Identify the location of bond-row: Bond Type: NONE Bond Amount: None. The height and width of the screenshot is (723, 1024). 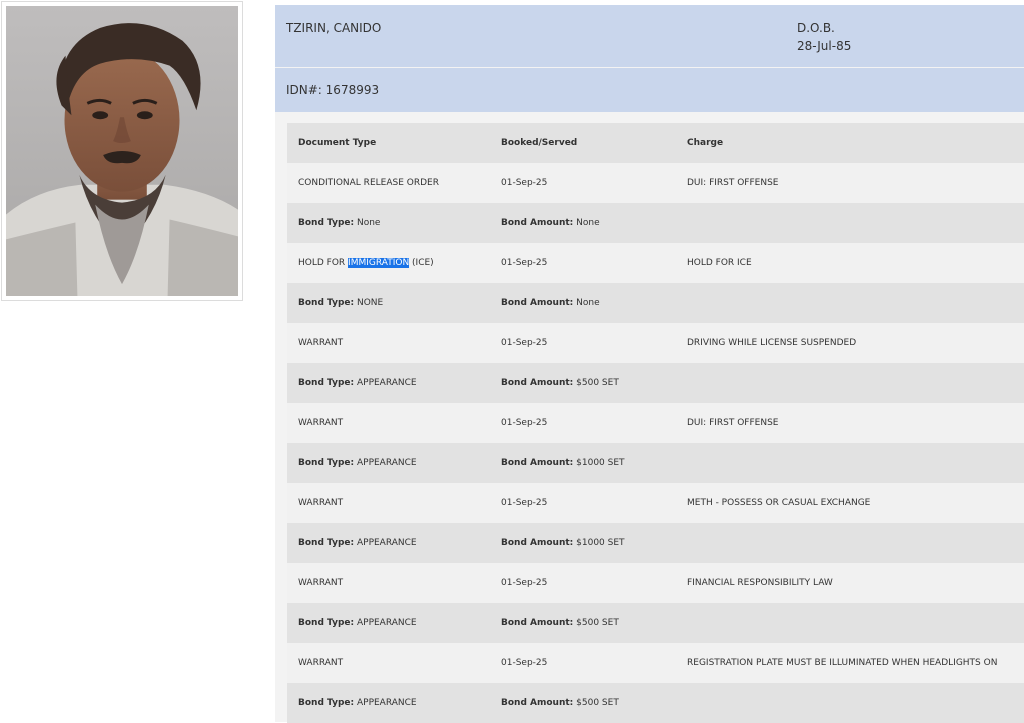
(655, 303).